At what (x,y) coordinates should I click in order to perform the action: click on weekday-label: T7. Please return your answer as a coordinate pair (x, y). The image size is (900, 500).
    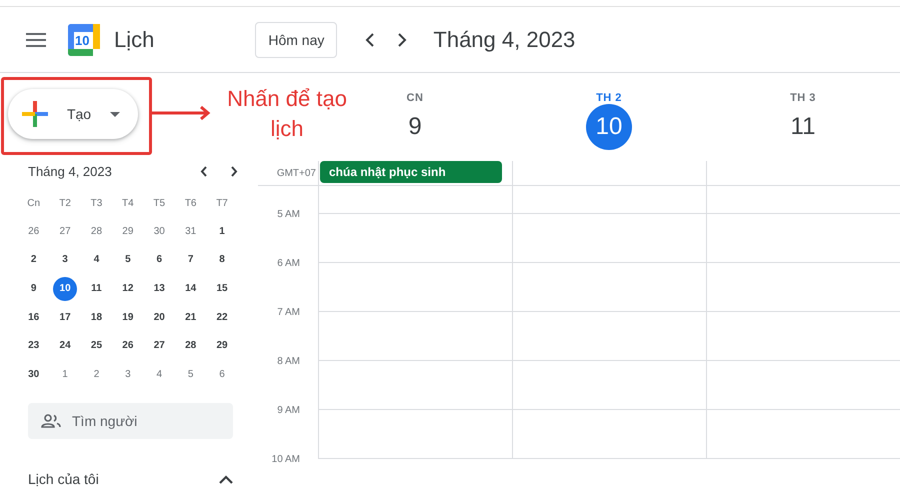
    Looking at the image, I should click on (222, 203).